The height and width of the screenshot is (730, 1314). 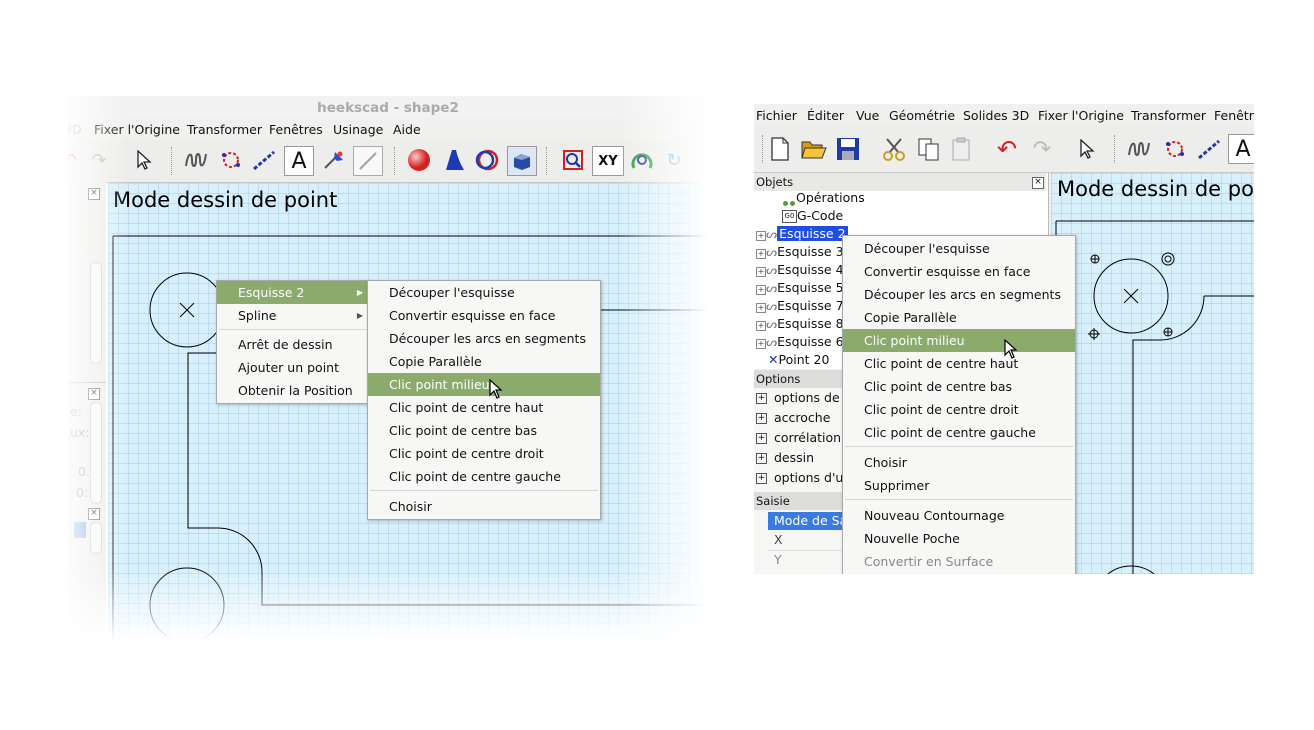 I want to click on menu-item-supprimer: Supprimer, so click(x=959, y=485).